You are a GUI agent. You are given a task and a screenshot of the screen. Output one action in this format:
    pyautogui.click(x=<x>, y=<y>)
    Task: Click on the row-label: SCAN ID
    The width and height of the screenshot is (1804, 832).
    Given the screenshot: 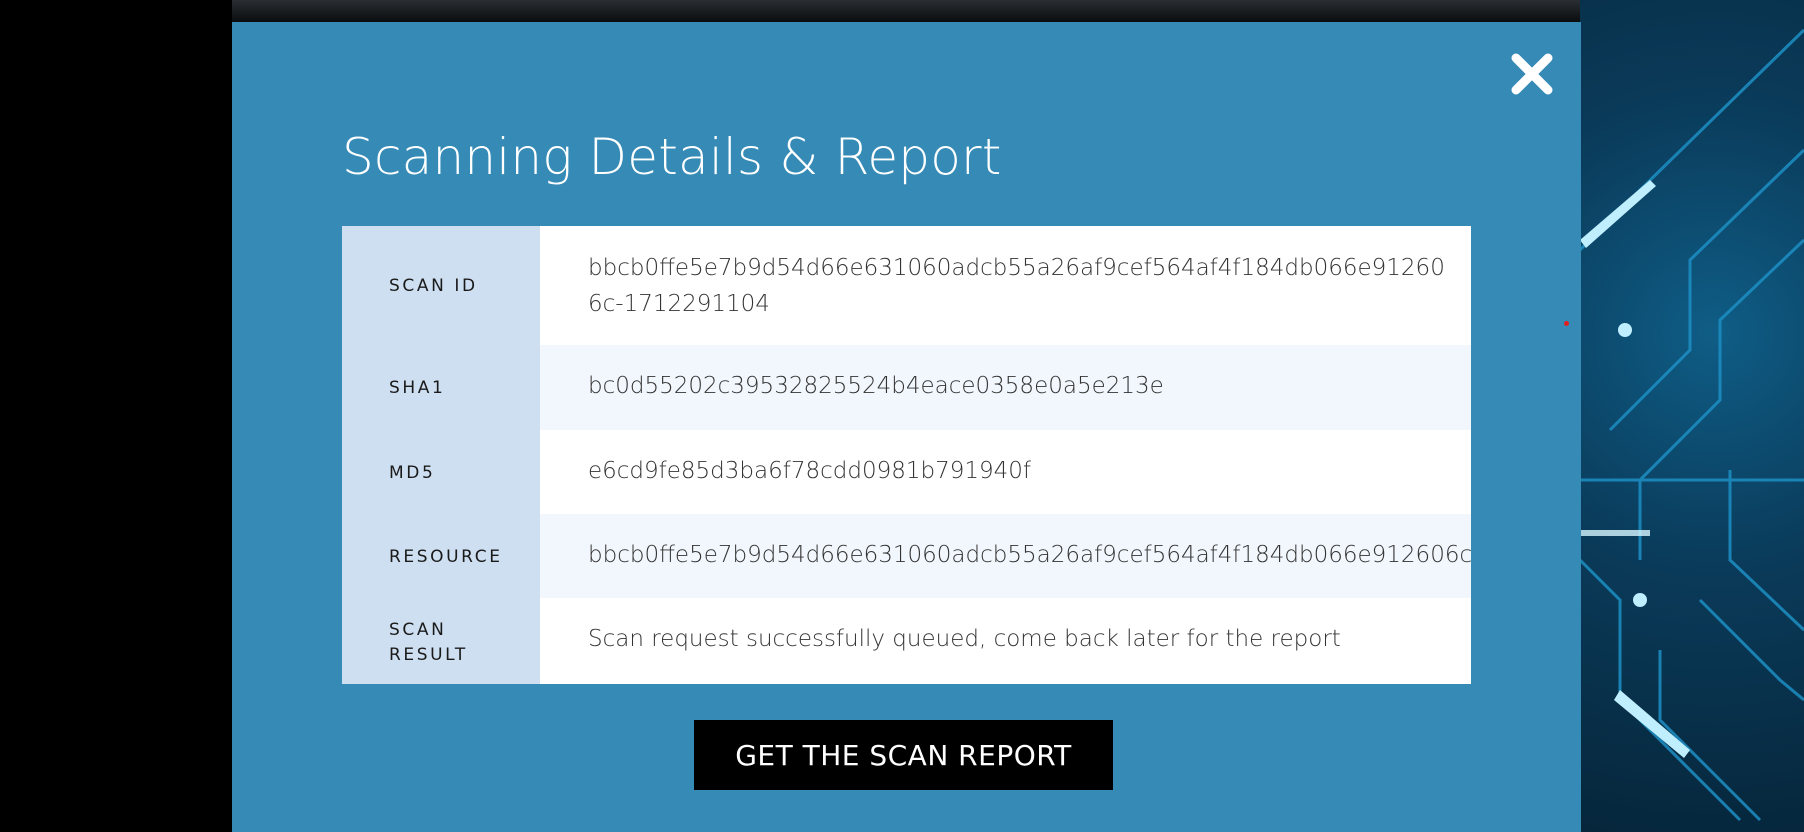 What is the action you would take?
    pyautogui.click(x=433, y=286)
    